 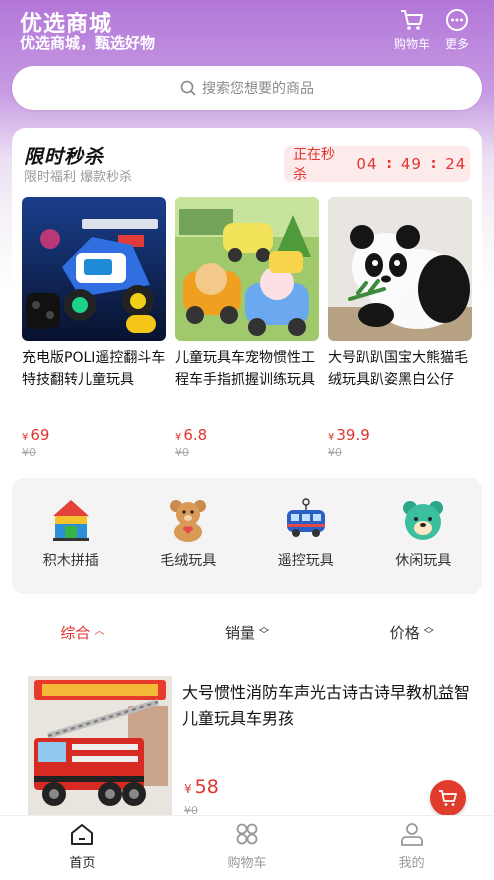 I want to click on category-plush: 毛绒玩具, so click(x=189, y=536).